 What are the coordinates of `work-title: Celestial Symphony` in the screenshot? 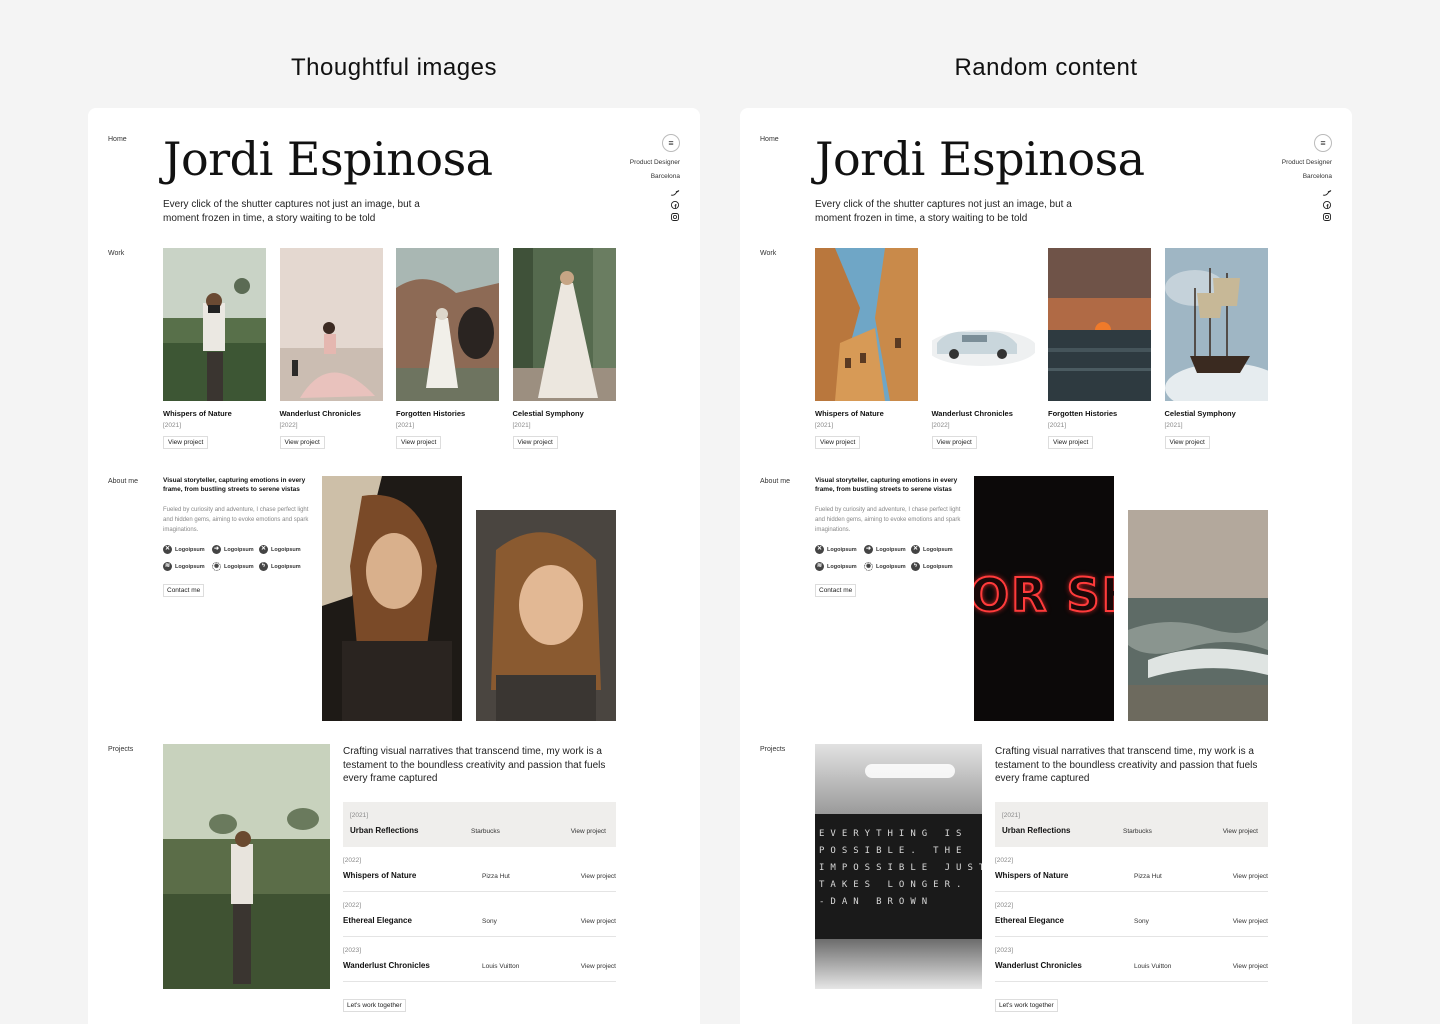 It's located at (548, 413).